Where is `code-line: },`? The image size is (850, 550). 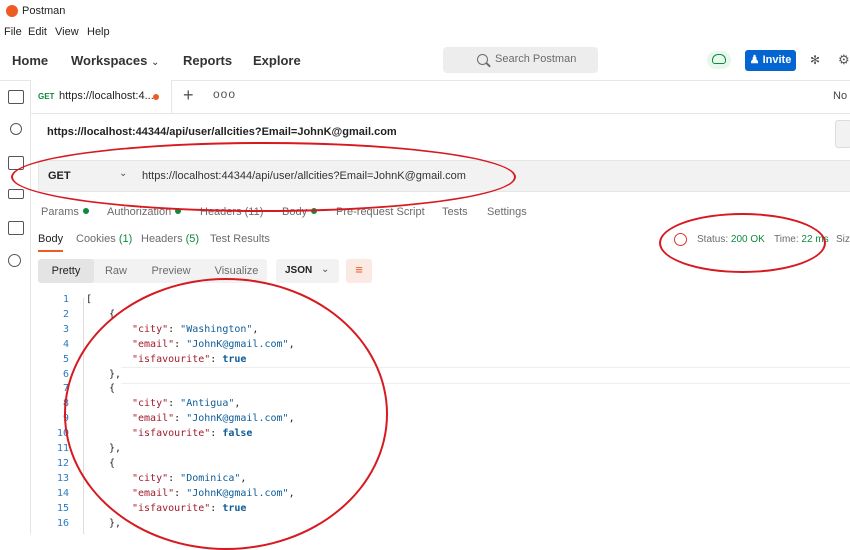
code-line: }, is located at coordinates (115, 523).